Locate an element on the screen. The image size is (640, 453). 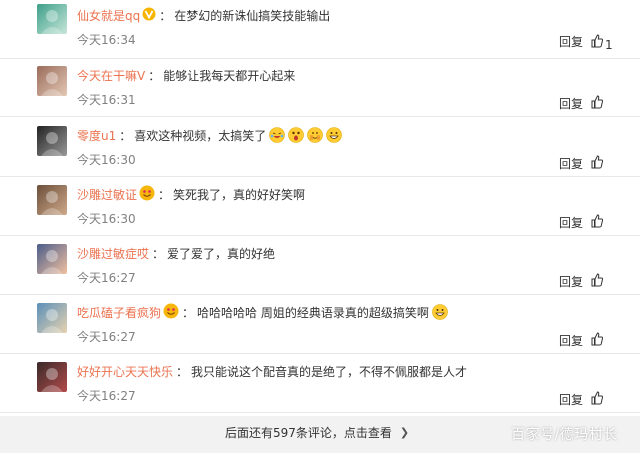
comment-text: 喜欢这种视频，太搞笑了 is located at coordinates (200, 135).